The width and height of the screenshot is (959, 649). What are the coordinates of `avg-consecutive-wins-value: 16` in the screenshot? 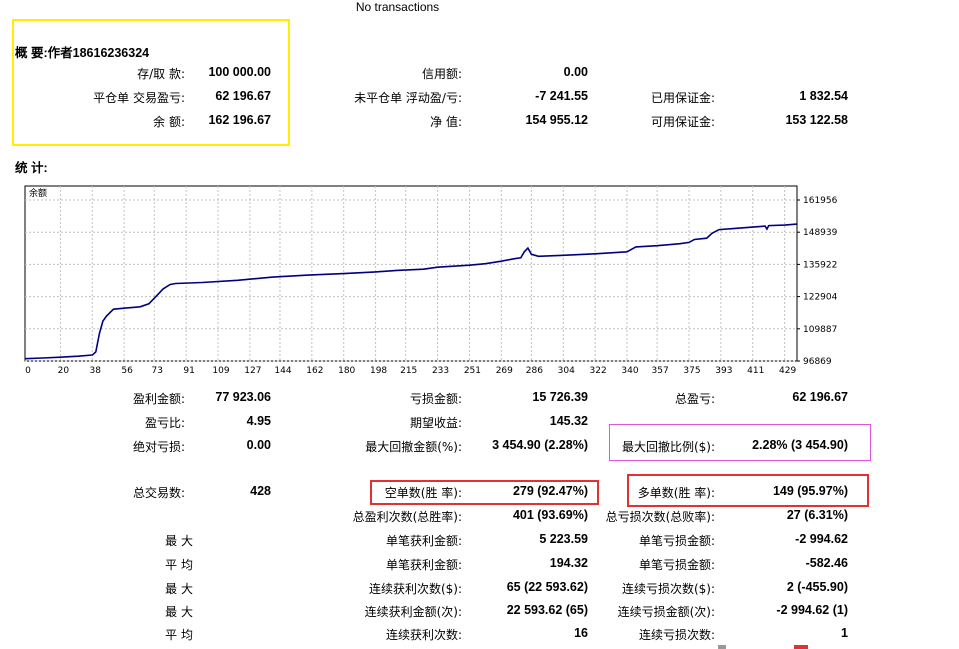 It's located at (581, 633).